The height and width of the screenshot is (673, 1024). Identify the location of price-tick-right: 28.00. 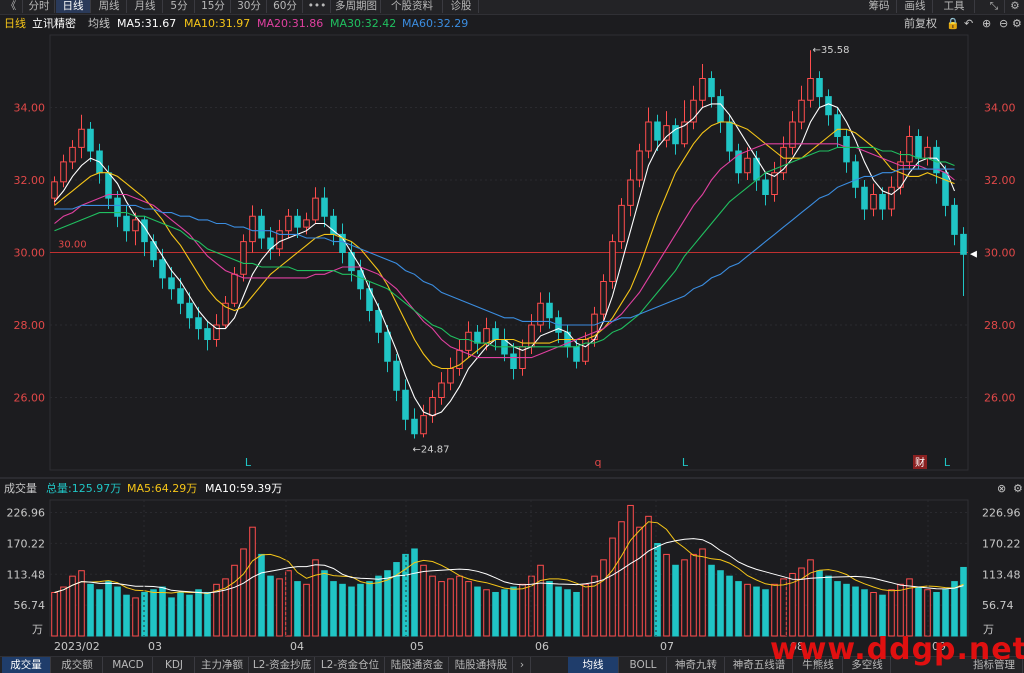
(1000, 325).